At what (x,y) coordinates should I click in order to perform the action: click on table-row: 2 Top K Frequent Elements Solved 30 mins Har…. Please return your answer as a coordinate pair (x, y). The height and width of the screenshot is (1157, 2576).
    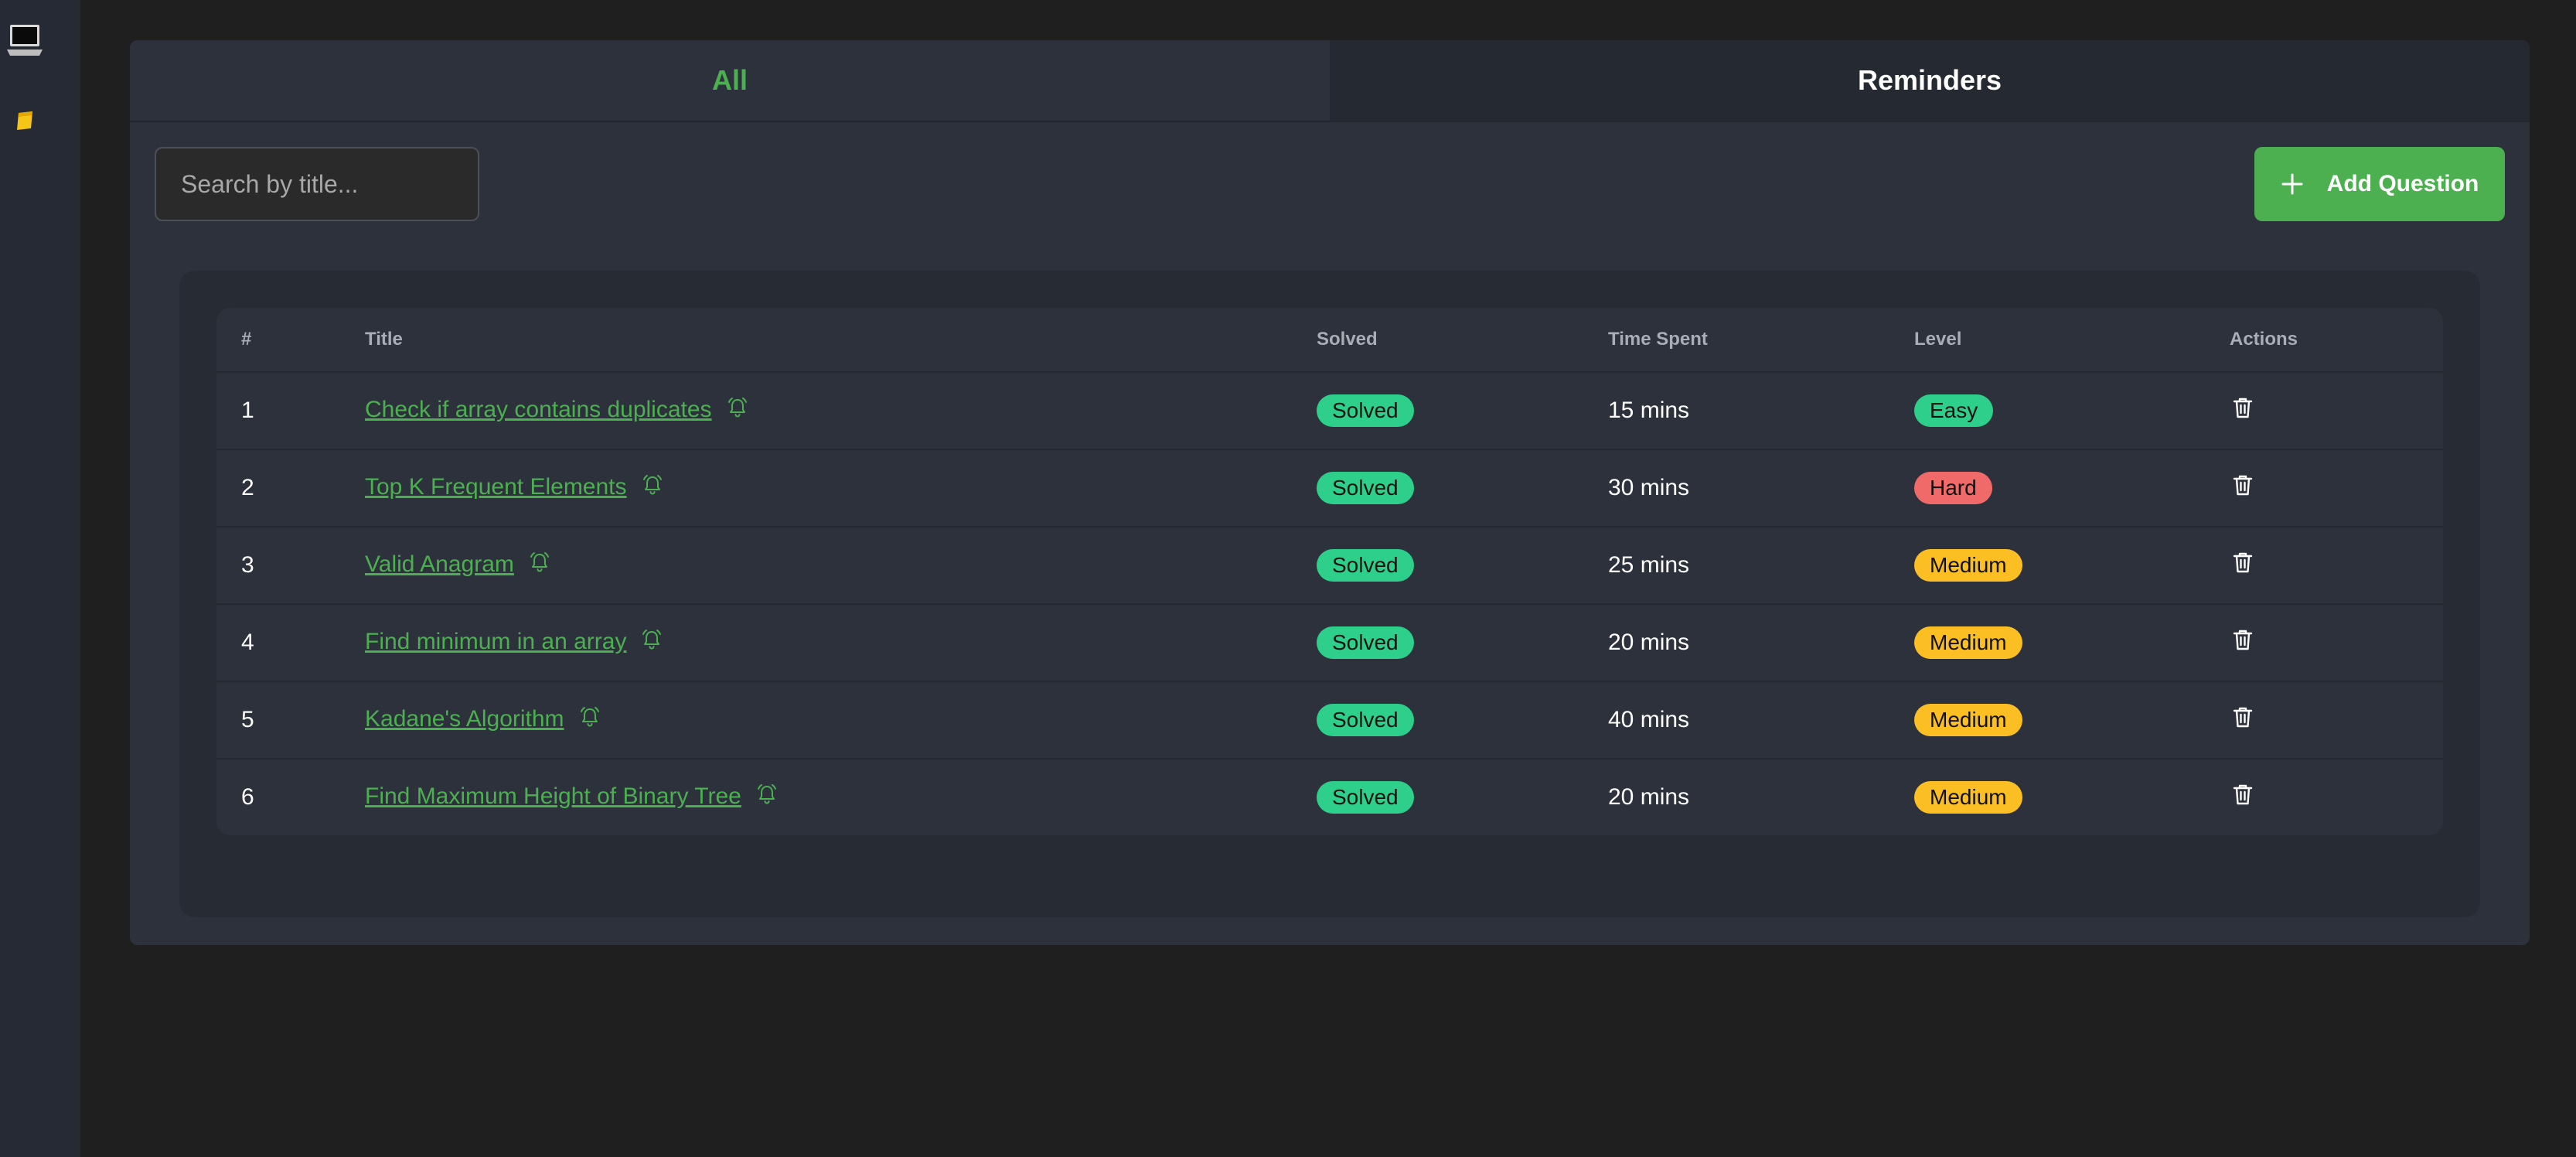
    Looking at the image, I should click on (1329, 488).